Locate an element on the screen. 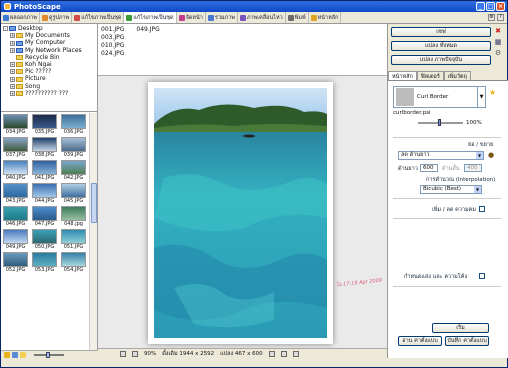 Image resolution: width=508 pixels, height=368 pixels. thumbnail-item: 040.JPG is located at coordinates (15, 170).